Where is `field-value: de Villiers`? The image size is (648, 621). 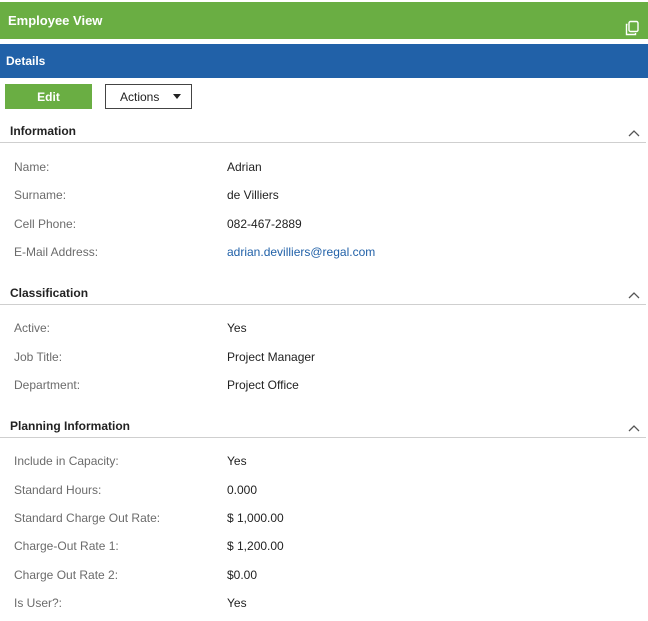 field-value: de Villiers is located at coordinates (253, 195).